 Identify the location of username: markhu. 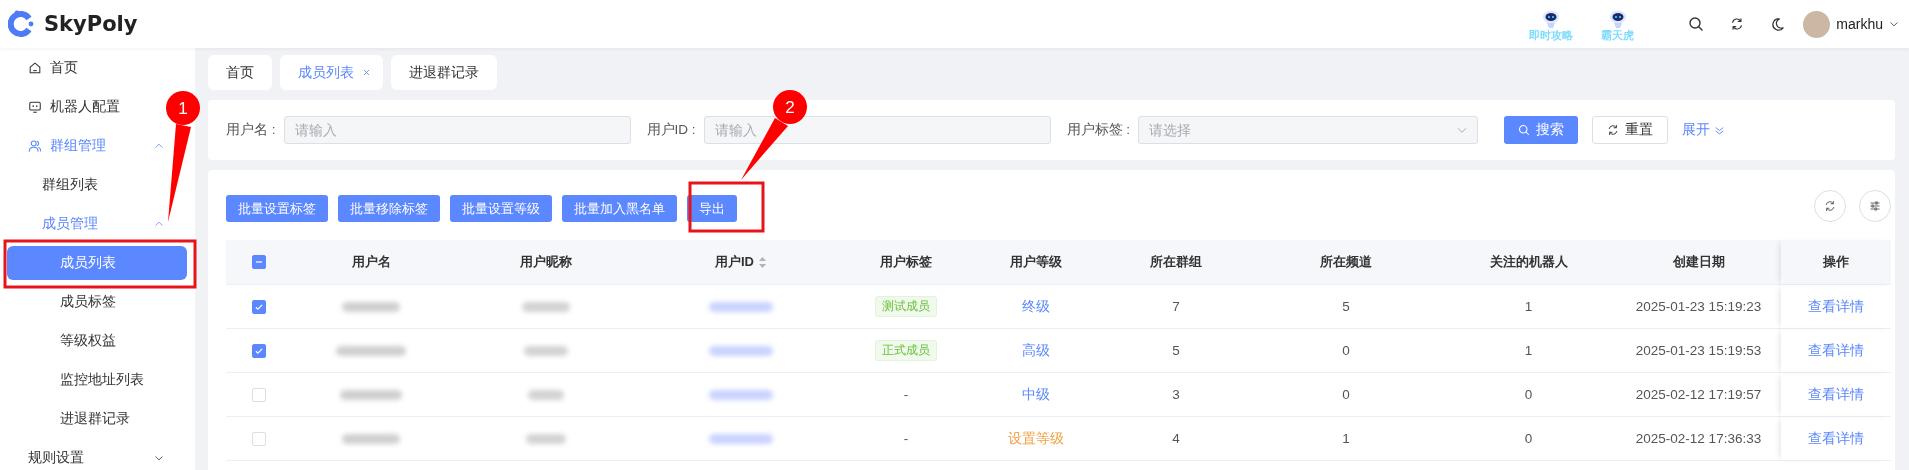
(1859, 24).